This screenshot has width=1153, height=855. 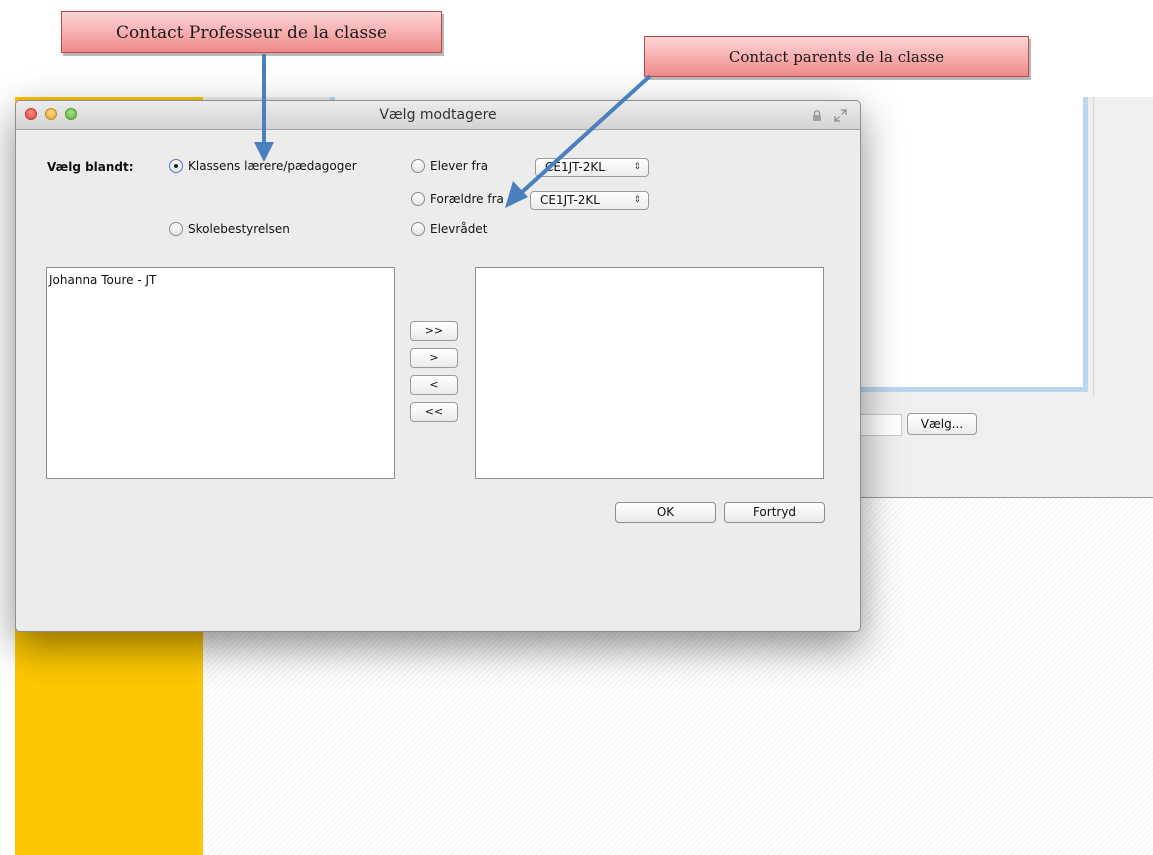 I want to click on cancel-button: Fortryd, so click(x=774, y=512).